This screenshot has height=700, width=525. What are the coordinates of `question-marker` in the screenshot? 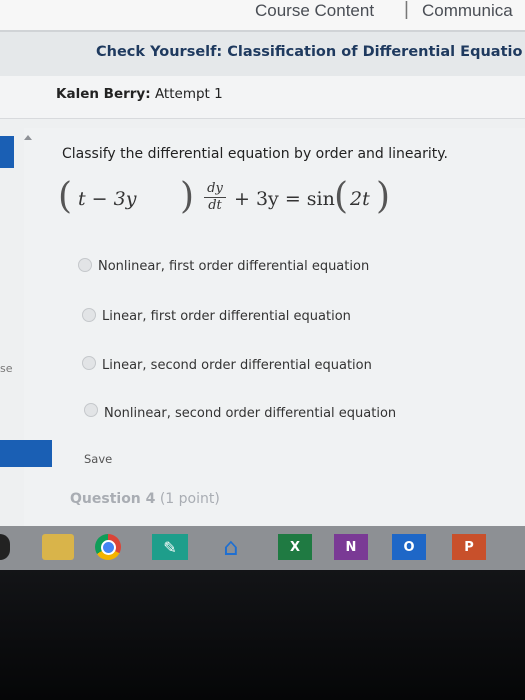 It's located at (7, 152).